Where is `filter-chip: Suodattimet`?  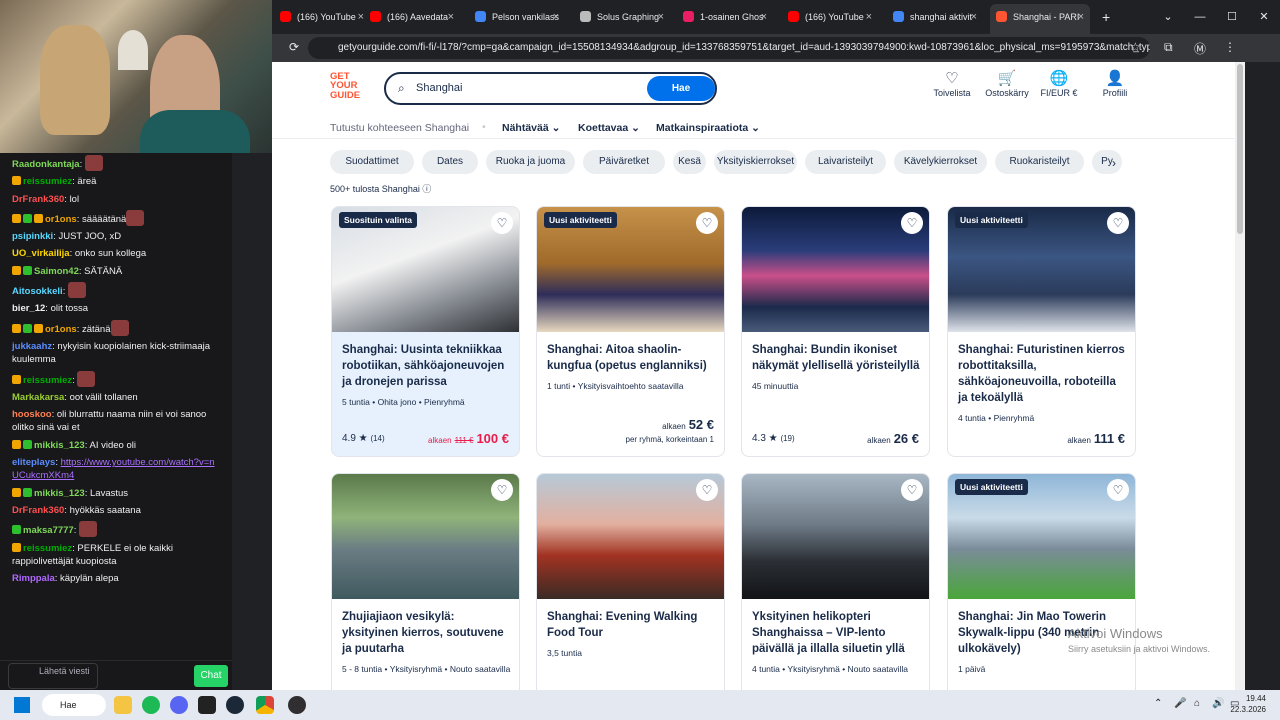
filter-chip: Suodattimet is located at coordinates (372, 162).